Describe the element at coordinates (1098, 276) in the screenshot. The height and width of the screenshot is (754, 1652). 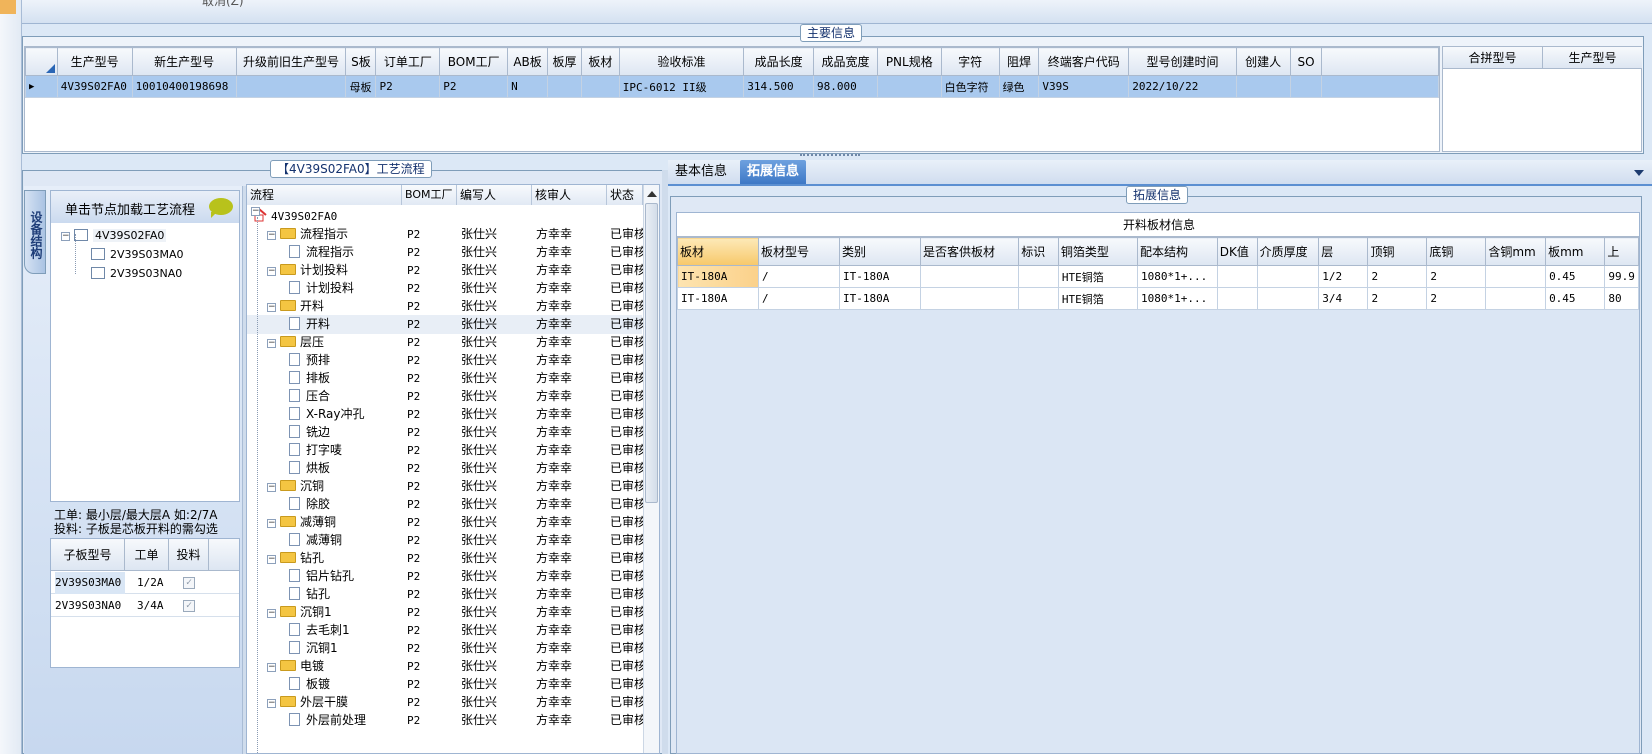
I see `ext-cell: HTE铜箔` at that location.